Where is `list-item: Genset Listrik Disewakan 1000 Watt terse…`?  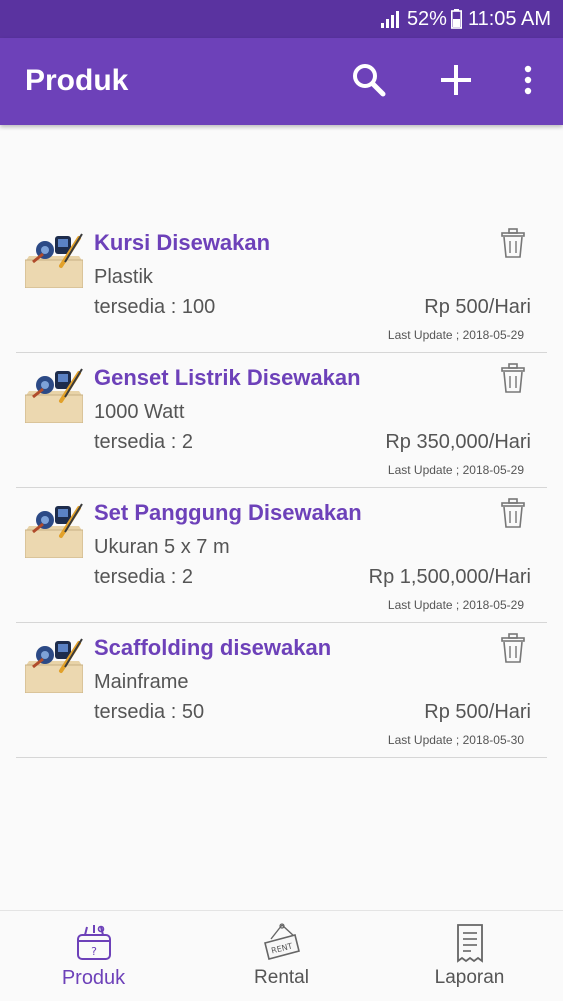 list-item: Genset Listrik Disewakan 1000 Watt terse… is located at coordinates (281, 420).